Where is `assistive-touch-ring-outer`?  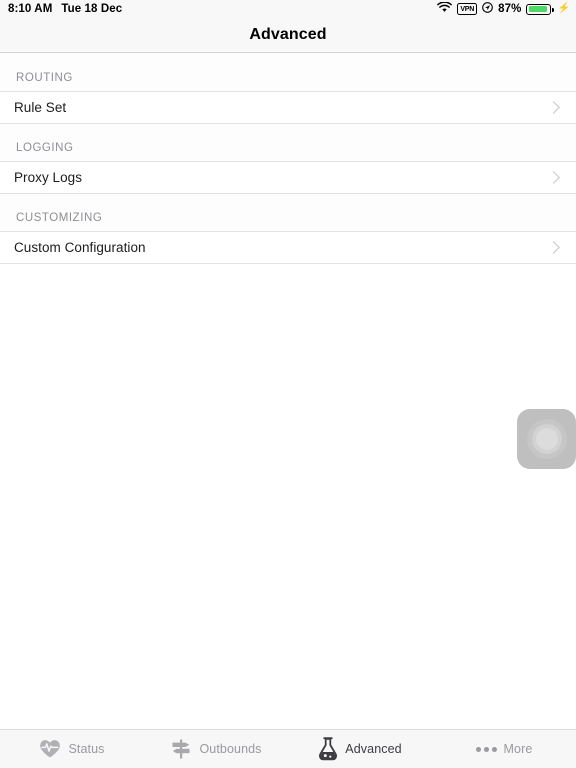 assistive-touch-ring-outer is located at coordinates (546, 439).